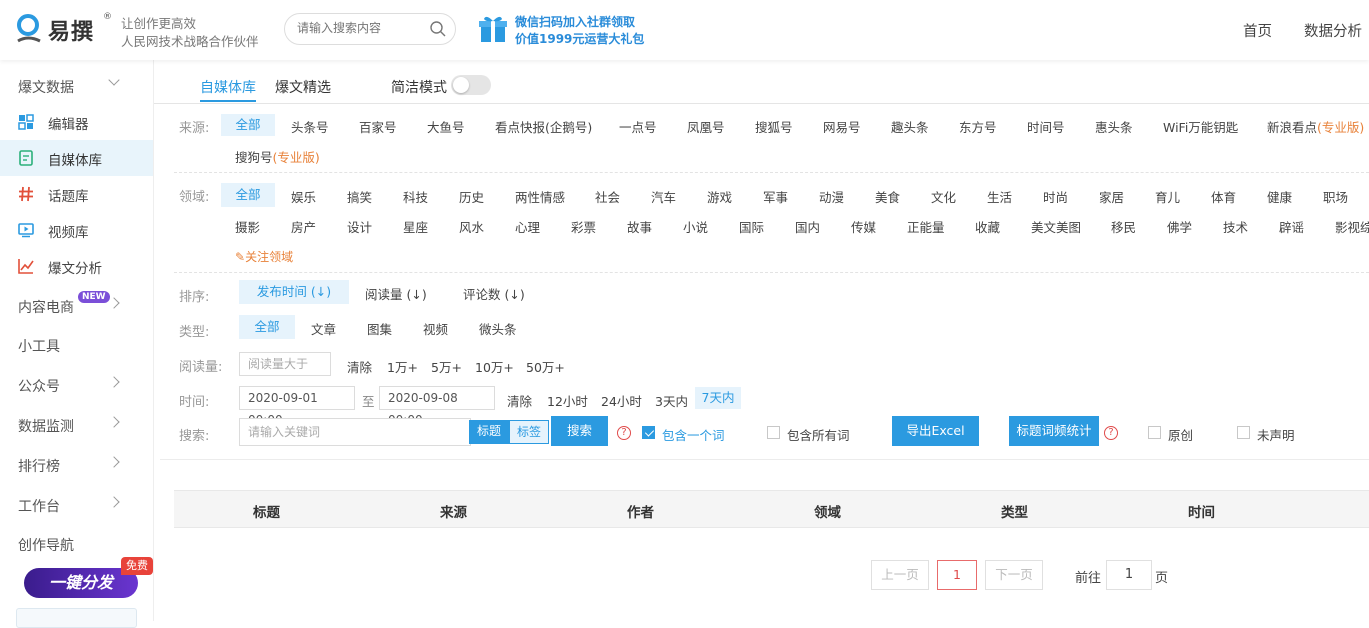  Describe the element at coordinates (471, 196) in the screenshot. I see `field-option: 历史` at that location.